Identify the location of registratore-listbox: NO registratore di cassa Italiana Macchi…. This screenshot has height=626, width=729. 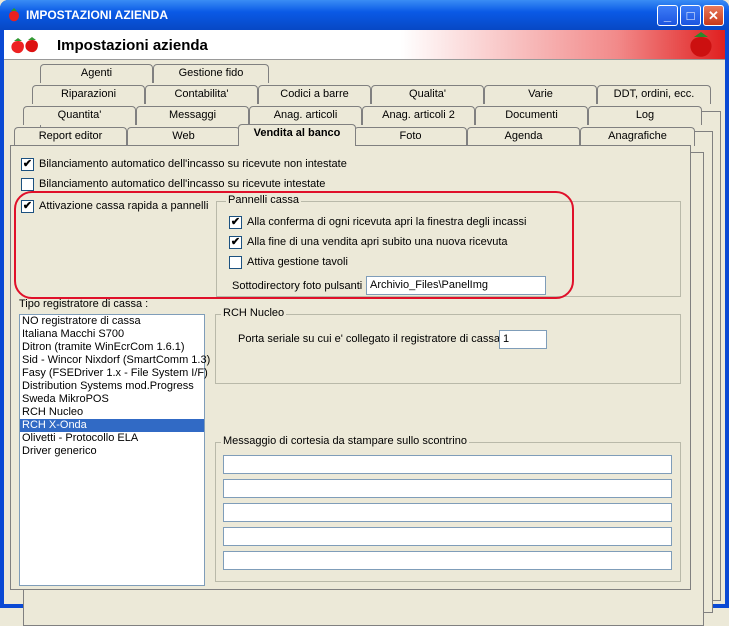
(114, 450).